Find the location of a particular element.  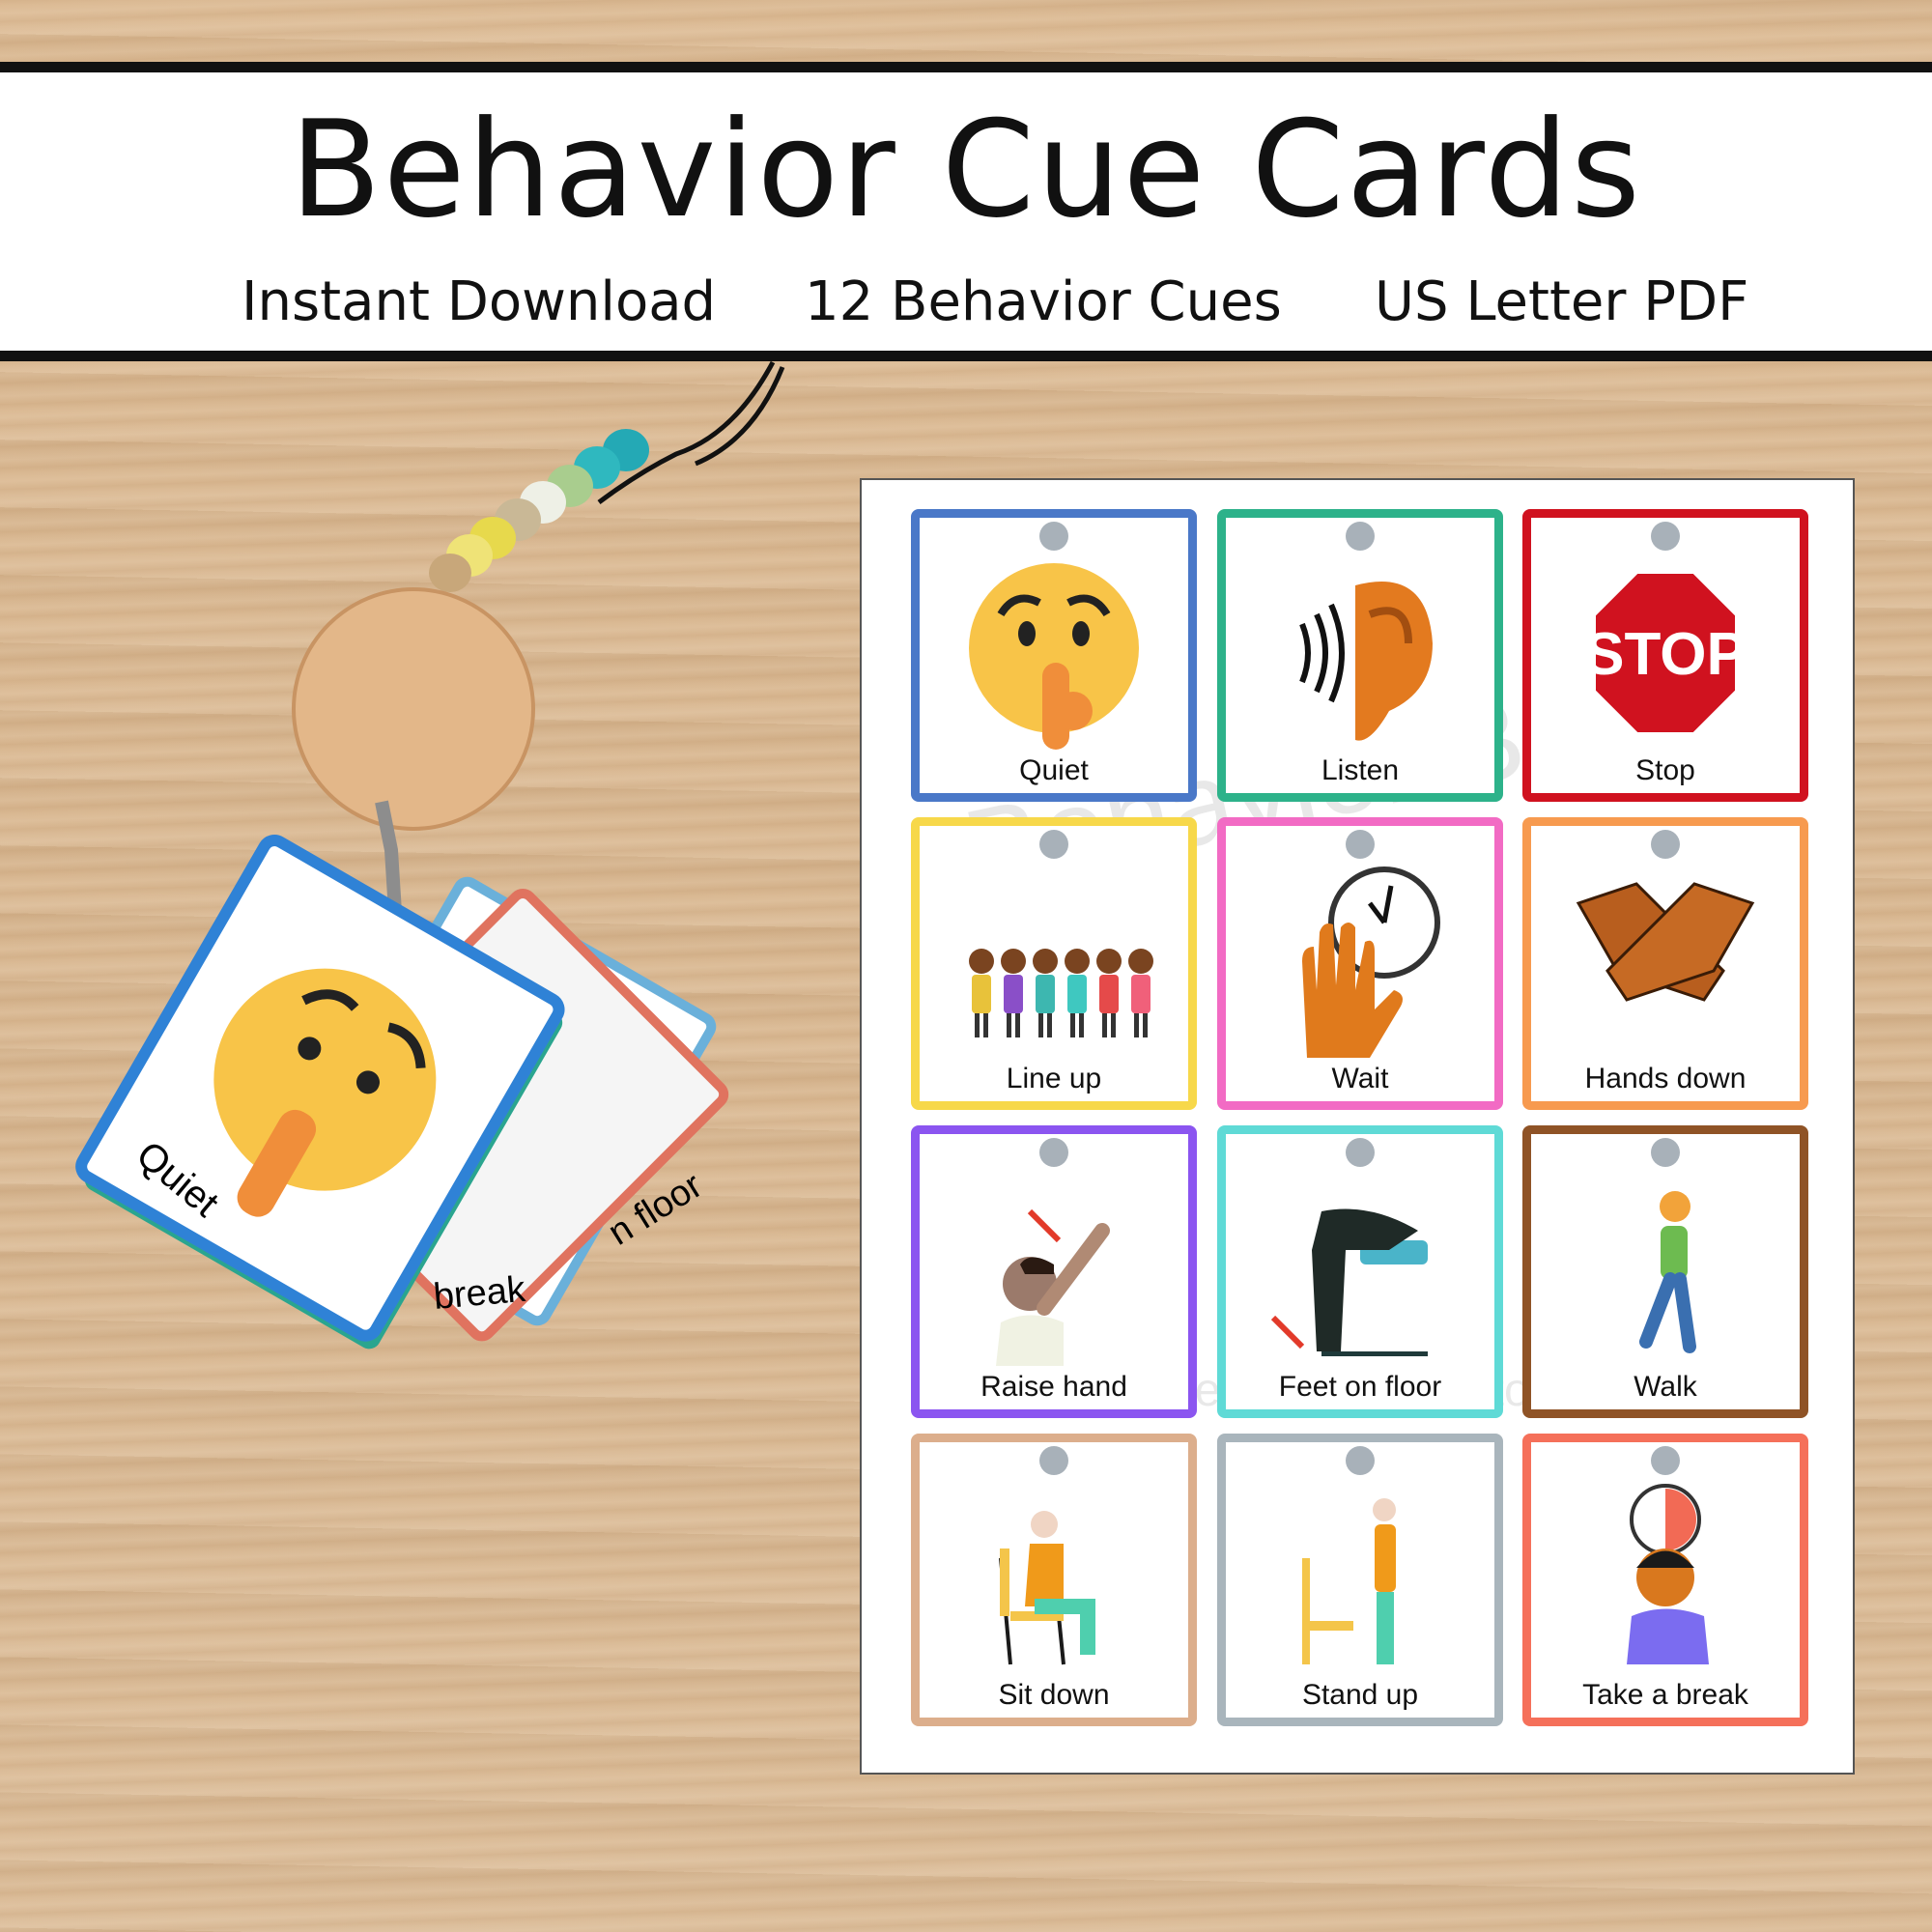

cue-card-listen: Listen is located at coordinates (1360, 655).